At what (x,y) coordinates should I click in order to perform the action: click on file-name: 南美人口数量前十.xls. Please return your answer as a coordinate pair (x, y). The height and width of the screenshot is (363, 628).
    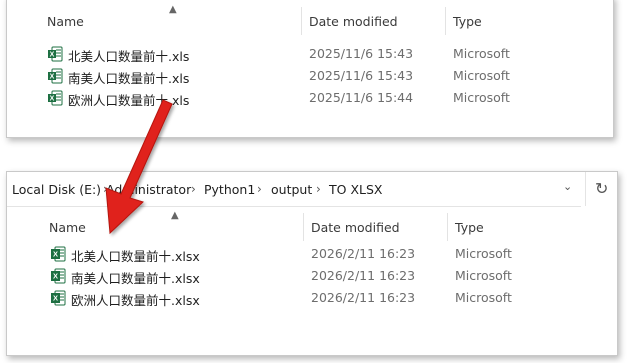
    Looking at the image, I should click on (129, 78).